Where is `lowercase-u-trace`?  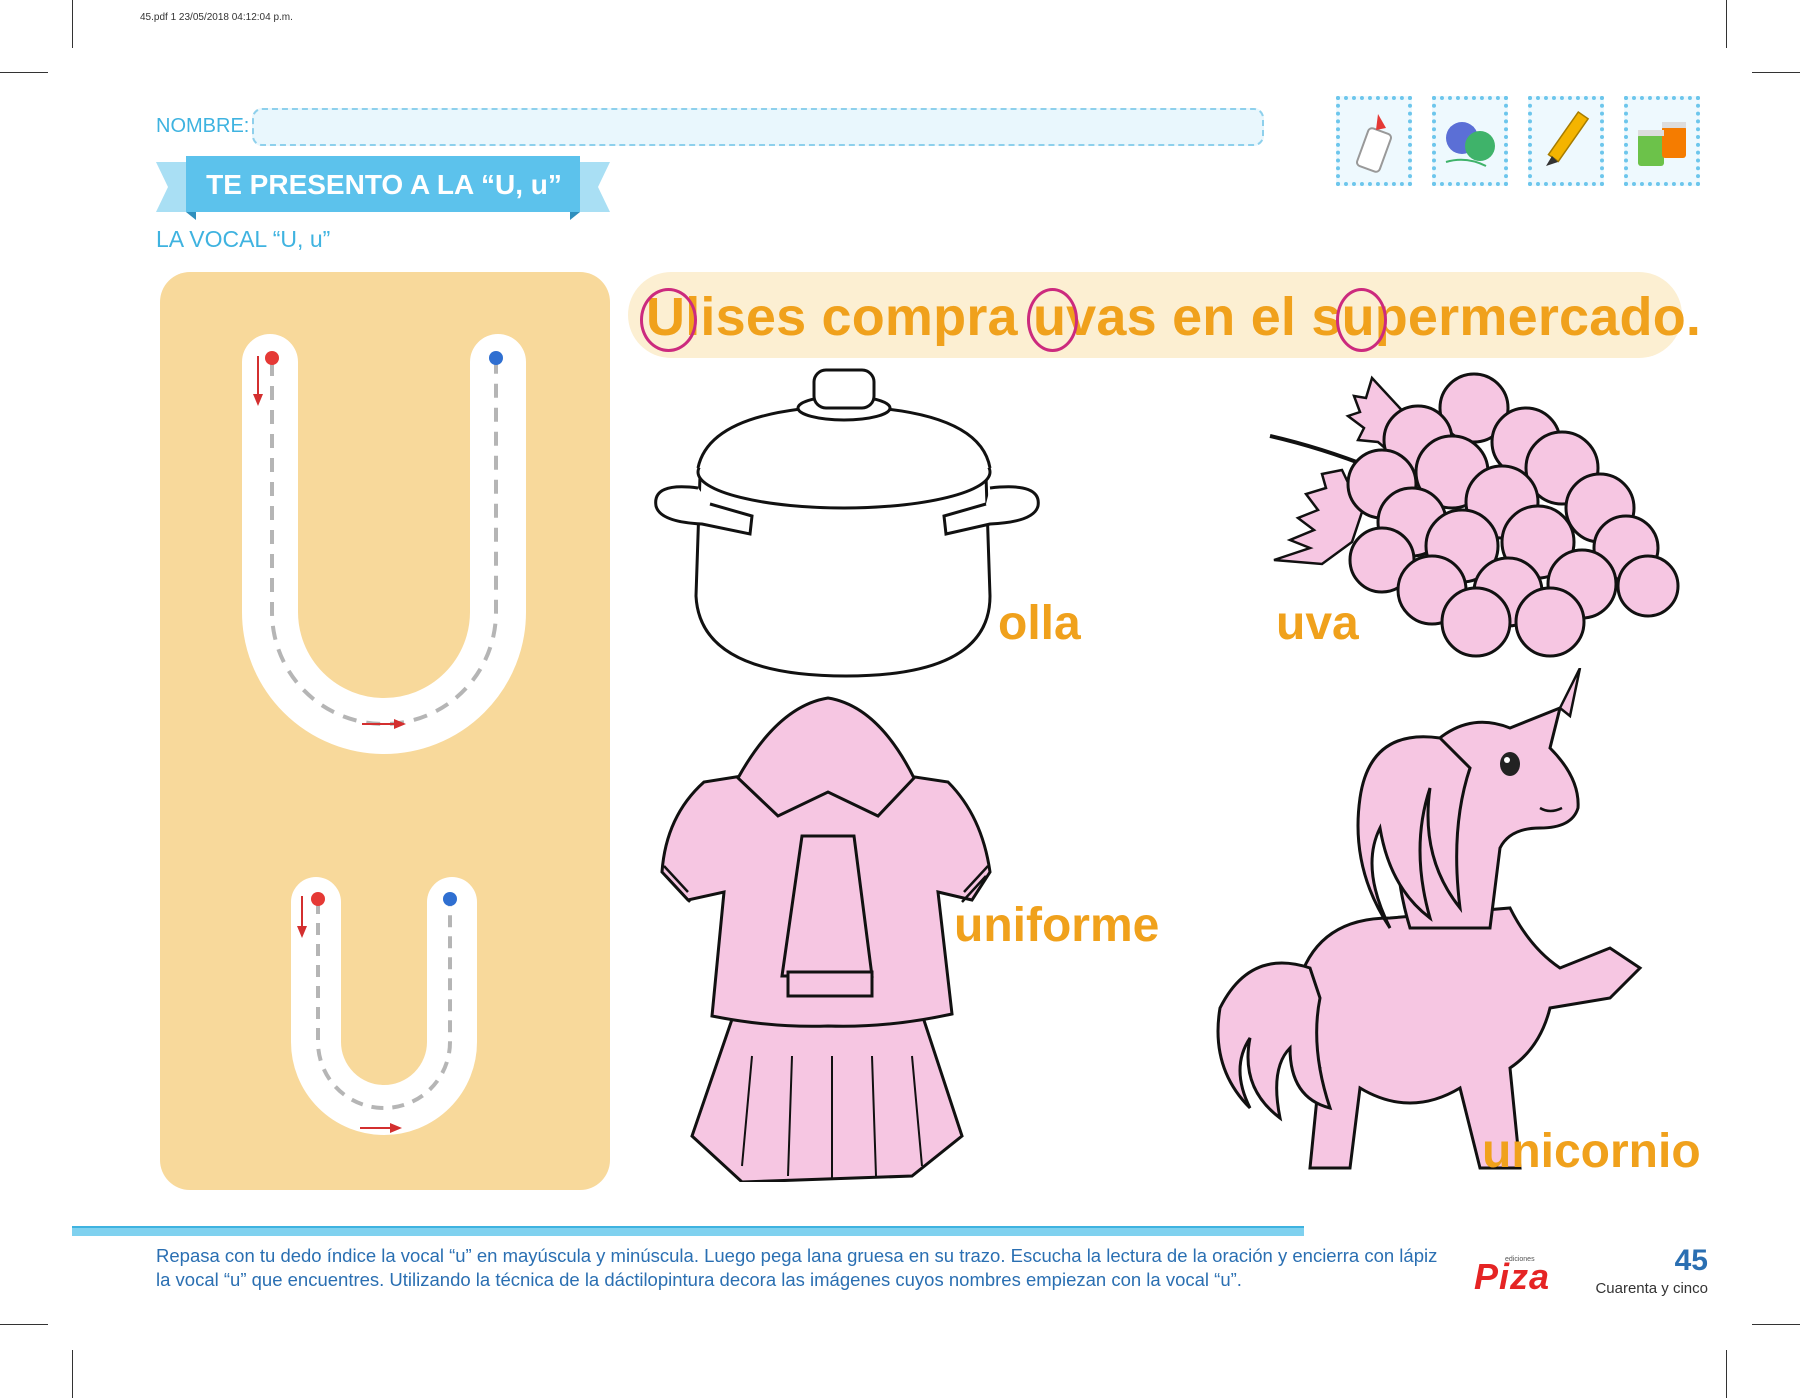 lowercase-u-trace is located at coordinates (384, 1006).